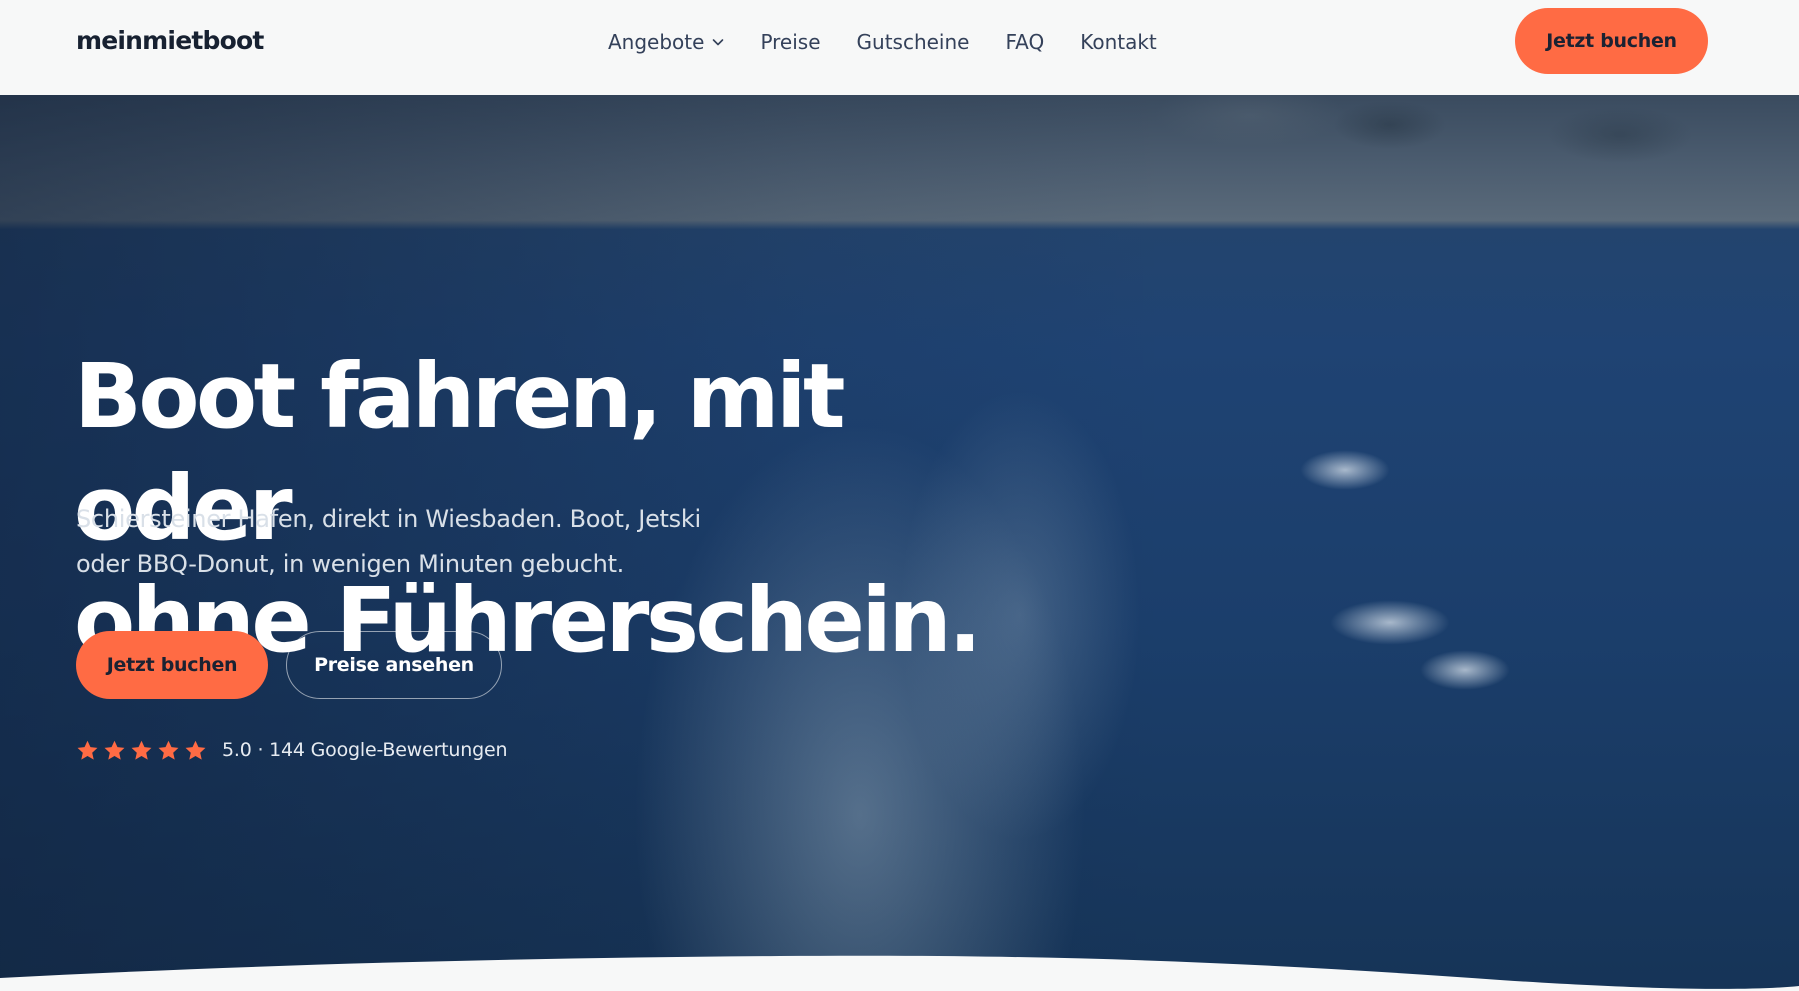  I want to click on nav-item-angebote: Angebote, so click(666, 42).